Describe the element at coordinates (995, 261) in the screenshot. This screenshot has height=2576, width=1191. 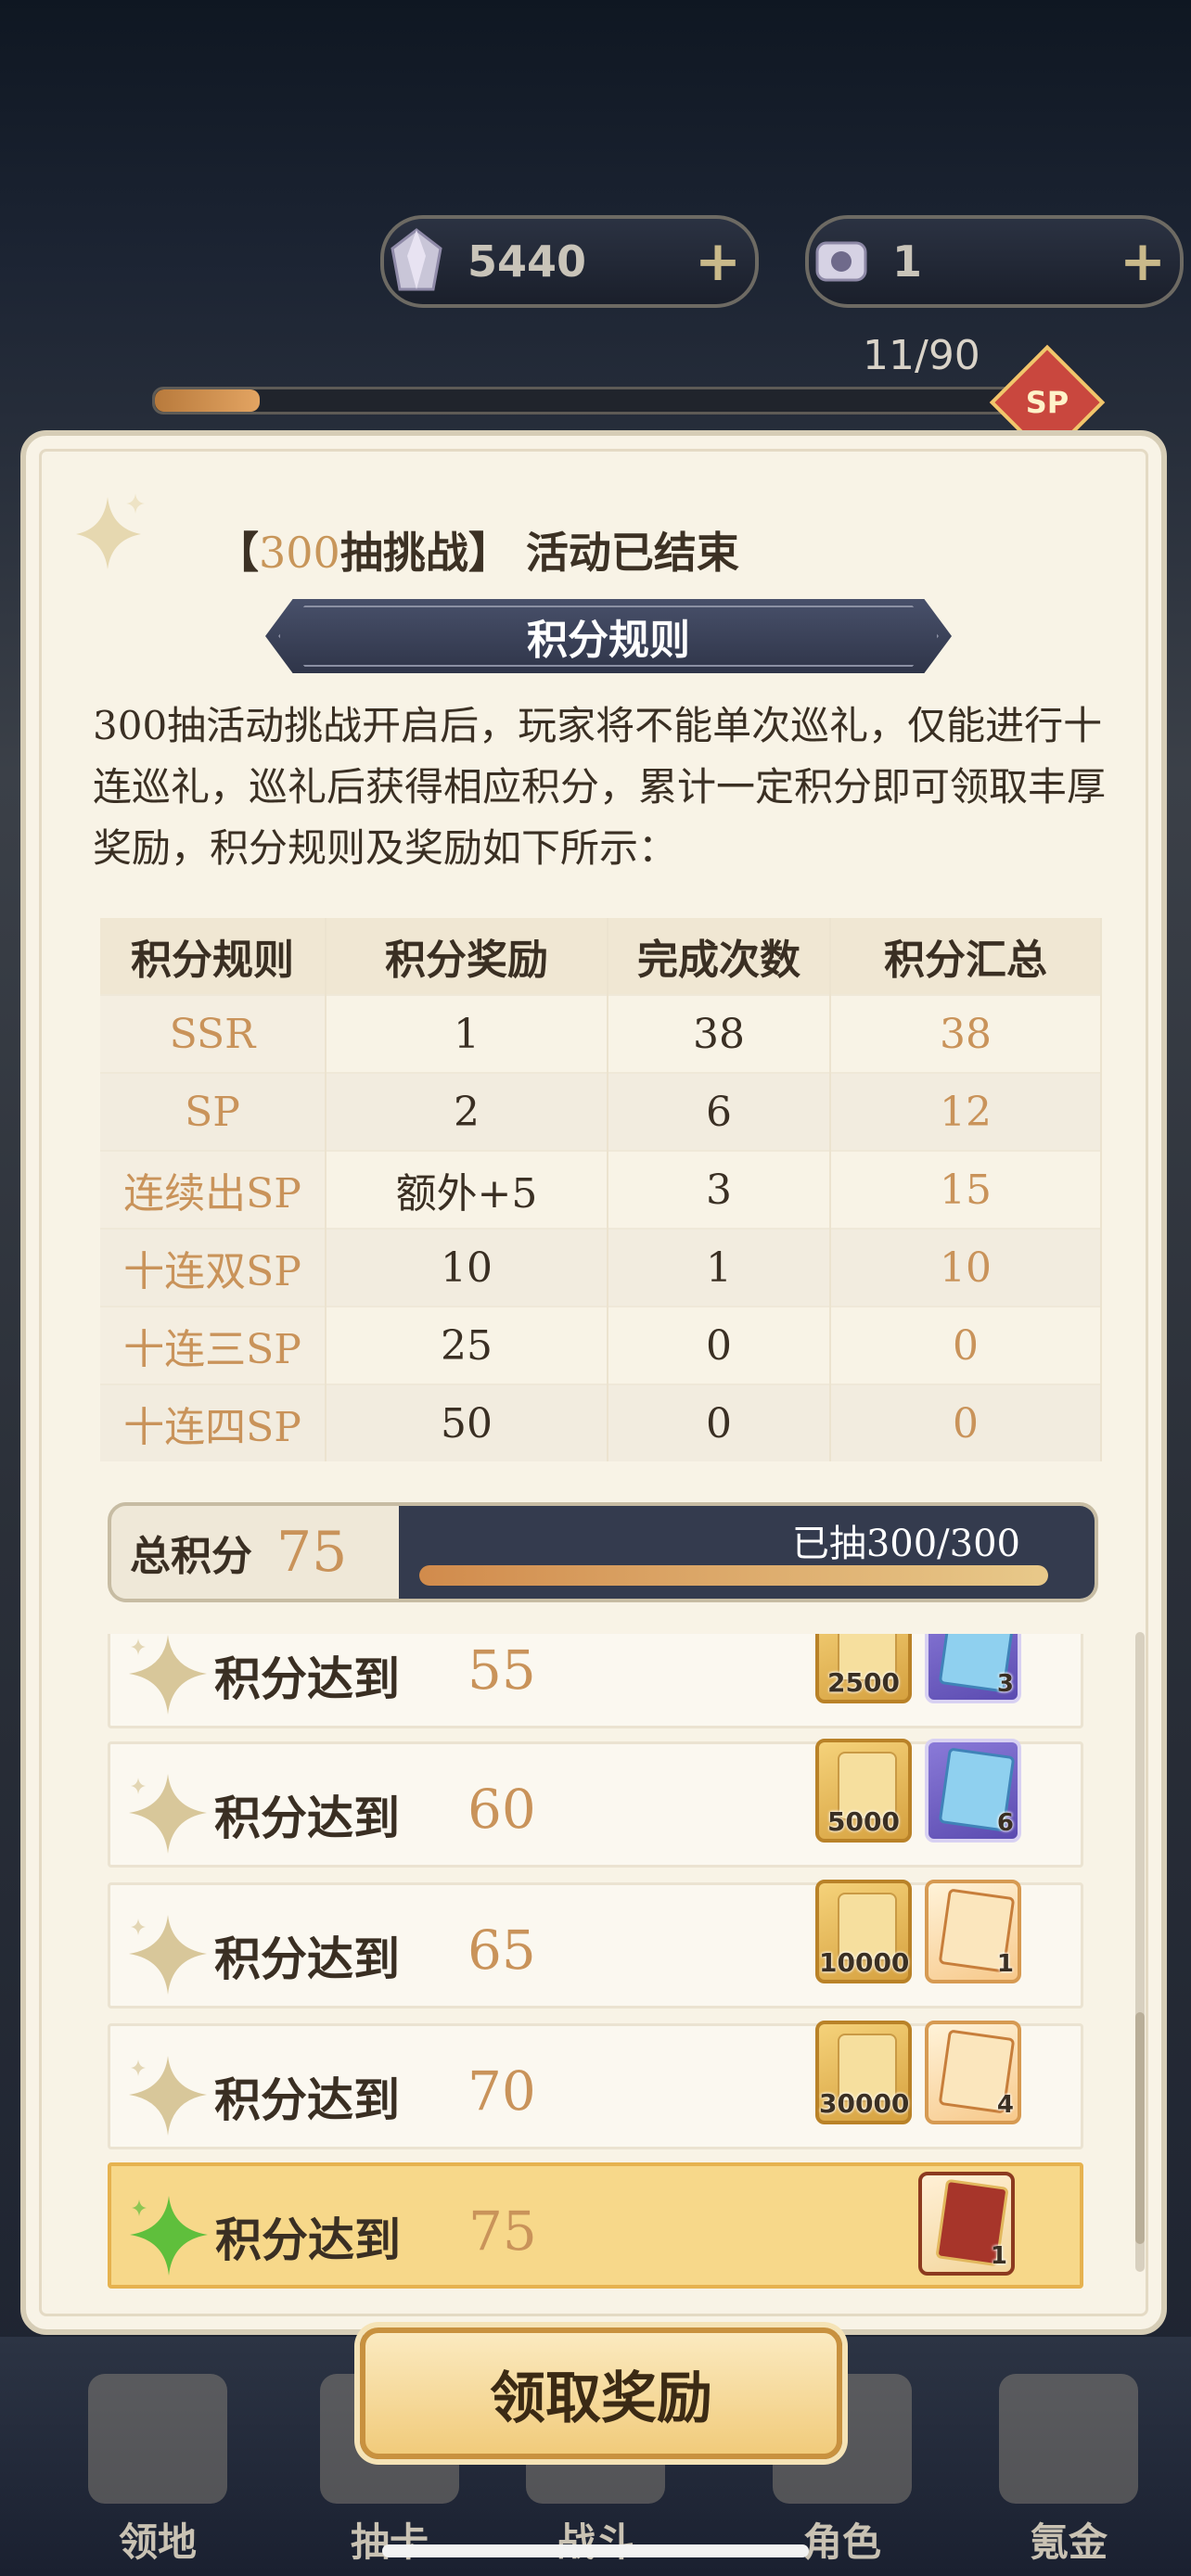
I see `ticket-currency: 1 +` at that location.